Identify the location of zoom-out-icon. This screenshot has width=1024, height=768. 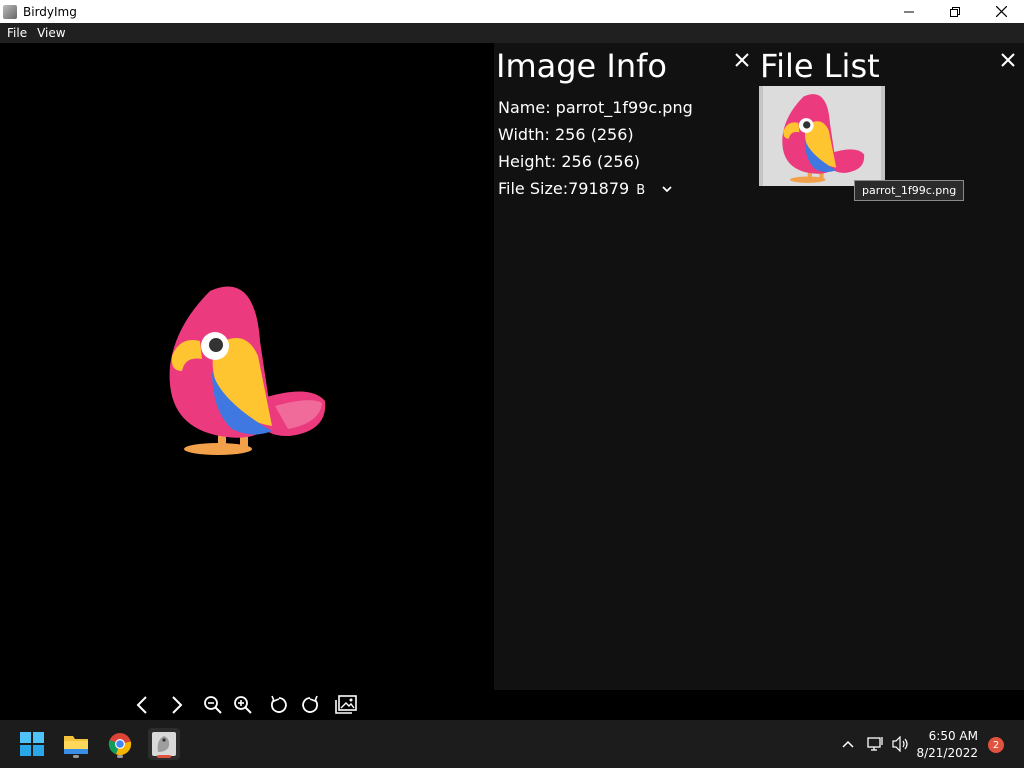
(213, 705).